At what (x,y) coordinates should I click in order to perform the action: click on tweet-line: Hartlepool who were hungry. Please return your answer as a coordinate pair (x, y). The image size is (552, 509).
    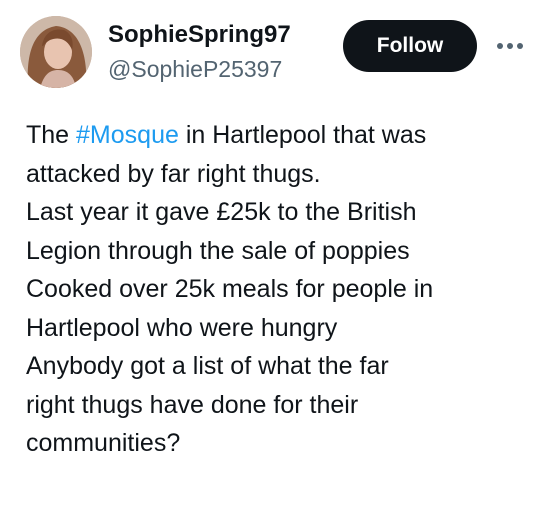
    Looking at the image, I should click on (182, 327).